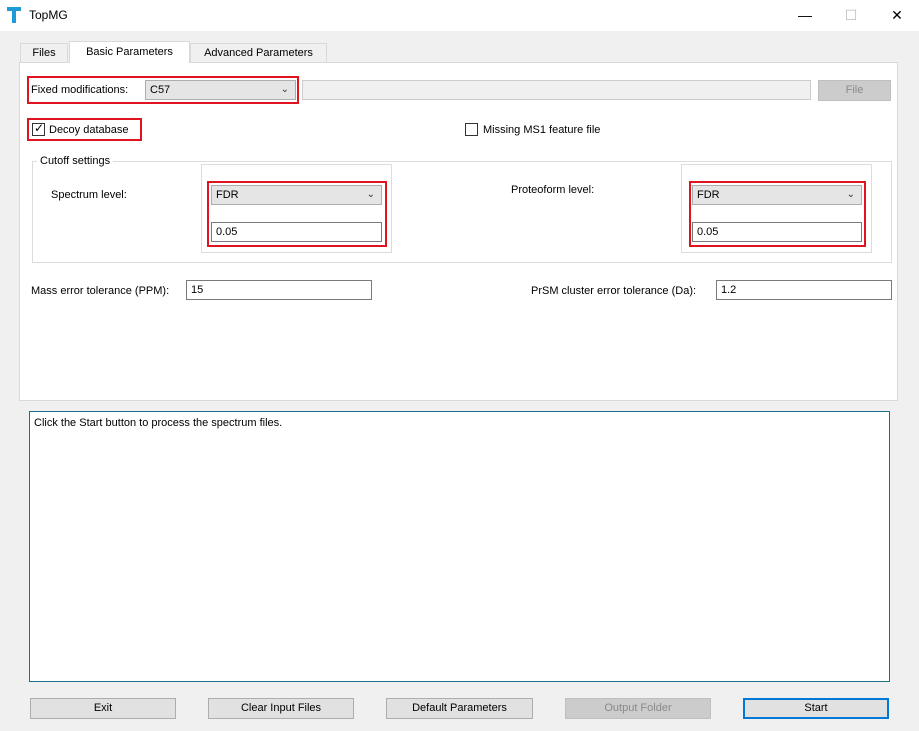 The width and height of the screenshot is (919, 731). Describe the element at coordinates (89, 130) in the screenshot. I see `decoy-label: Decoy database` at that location.